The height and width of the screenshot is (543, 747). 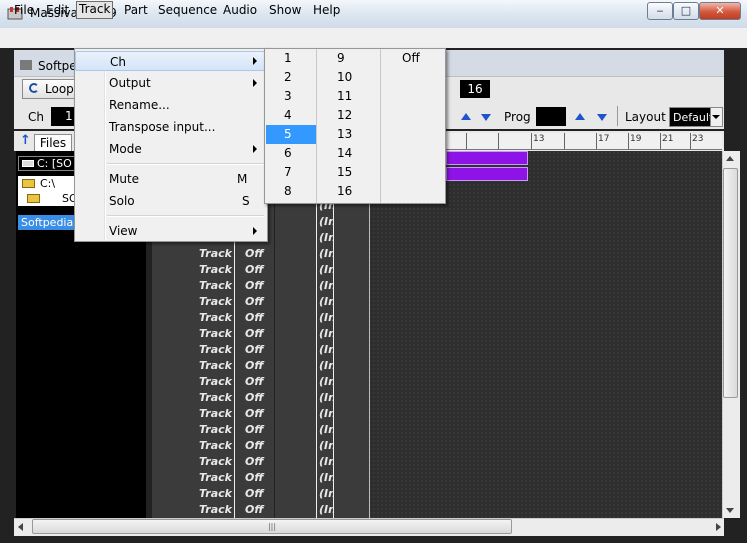 What do you see at coordinates (291, 134) in the screenshot?
I see `ch-option-5: 5` at bounding box center [291, 134].